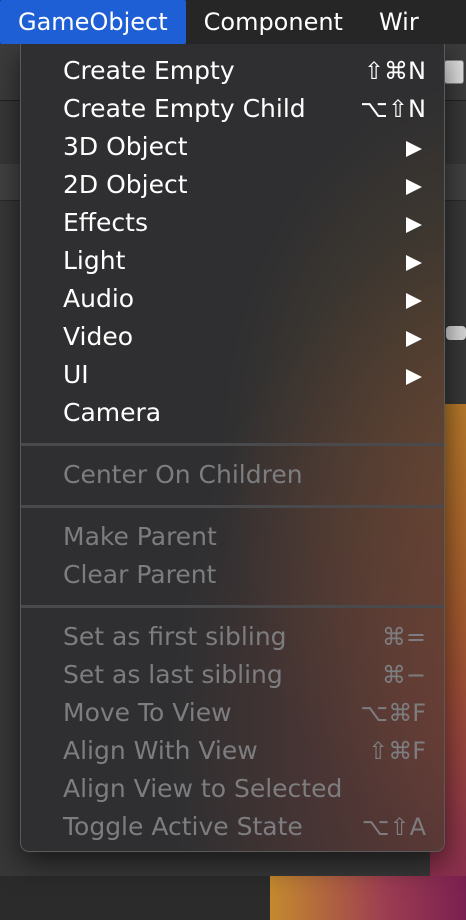  What do you see at coordinates (394, 71) in the screenshot?
I see `menu-item-shortcut: ⇧⌘N` at bounding box center [394, 71].